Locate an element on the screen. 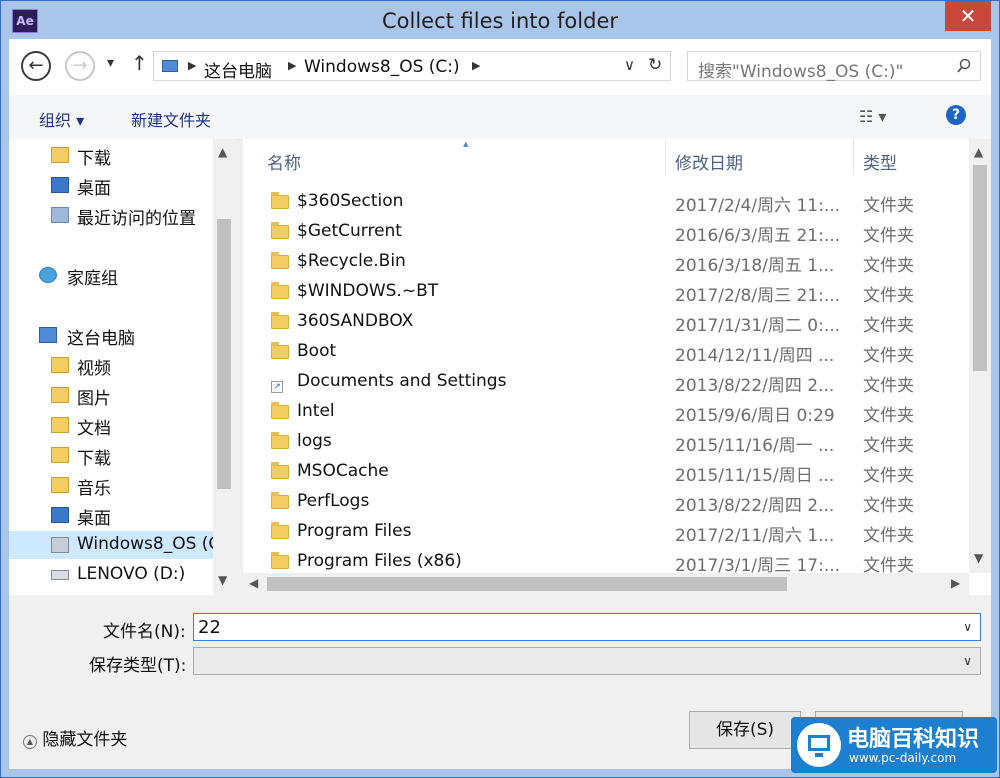 The height and width of the screenshot is (778, 1000). hide-folders-toggle: ▲ 隐藏文件夹 is located at coordinates (75, 737).